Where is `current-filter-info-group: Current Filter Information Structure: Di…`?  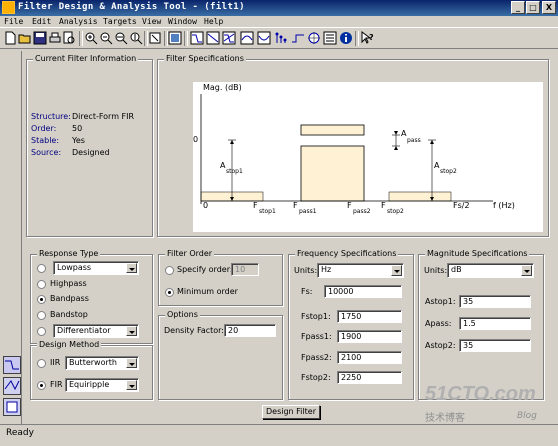 current-filter-info-group: Current Filter Information Structure: Di… is located at coordinates (89, 145).